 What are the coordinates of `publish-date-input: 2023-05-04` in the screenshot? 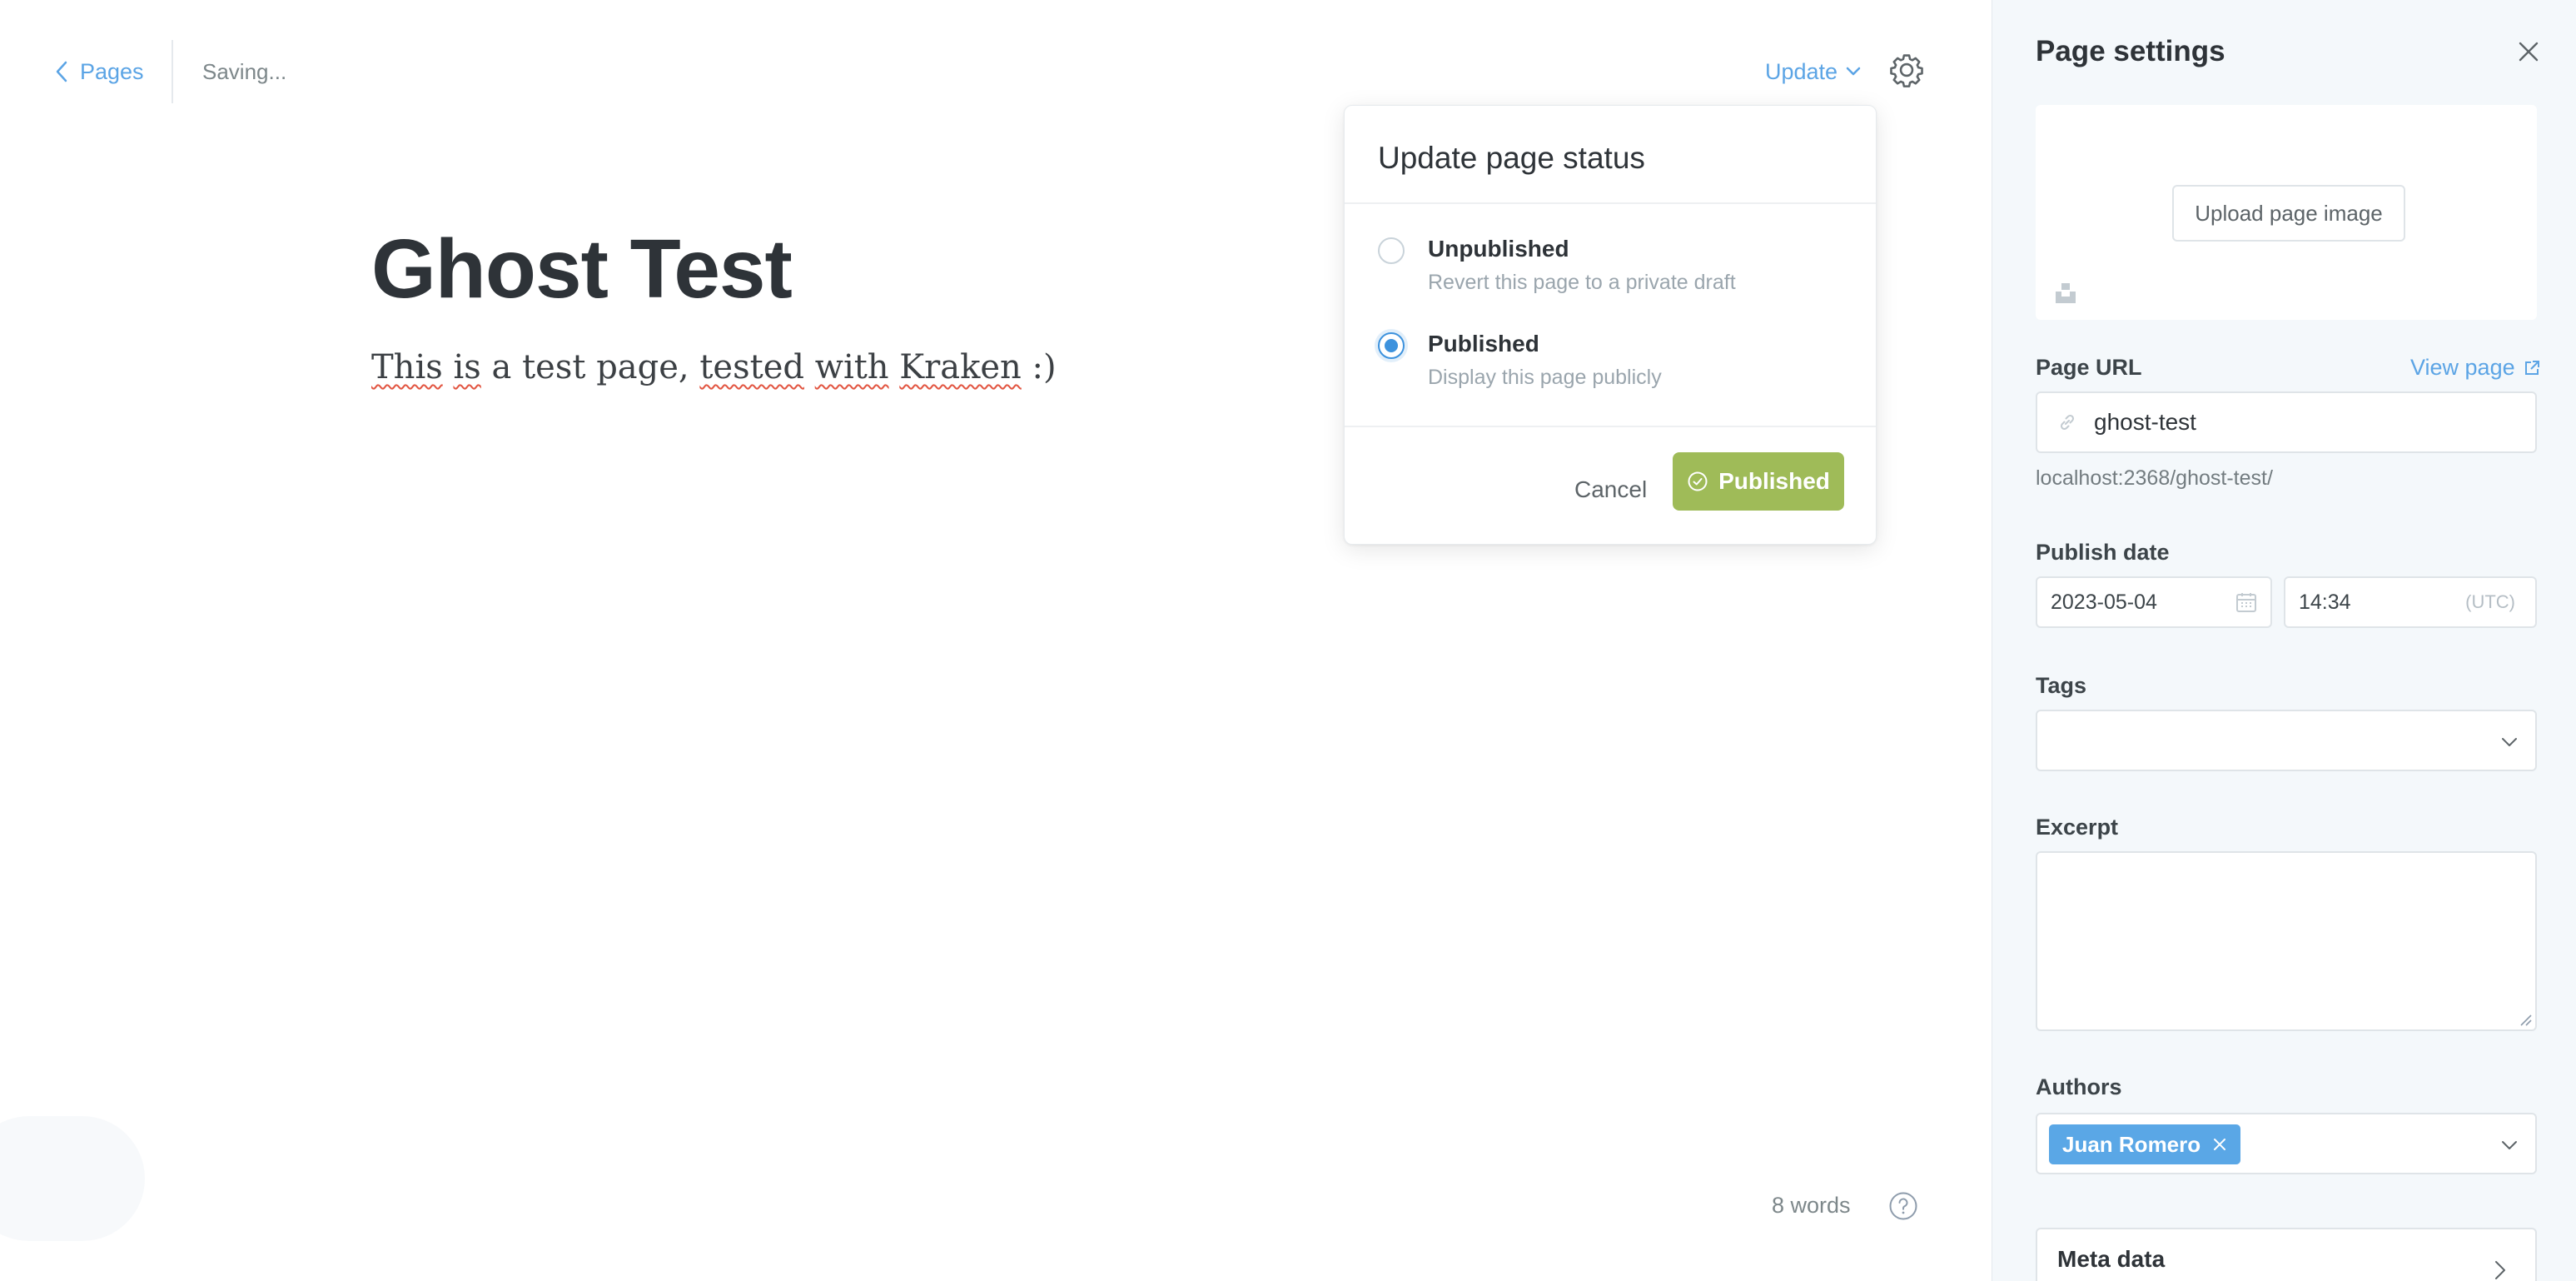 It's located at (2154, 602).